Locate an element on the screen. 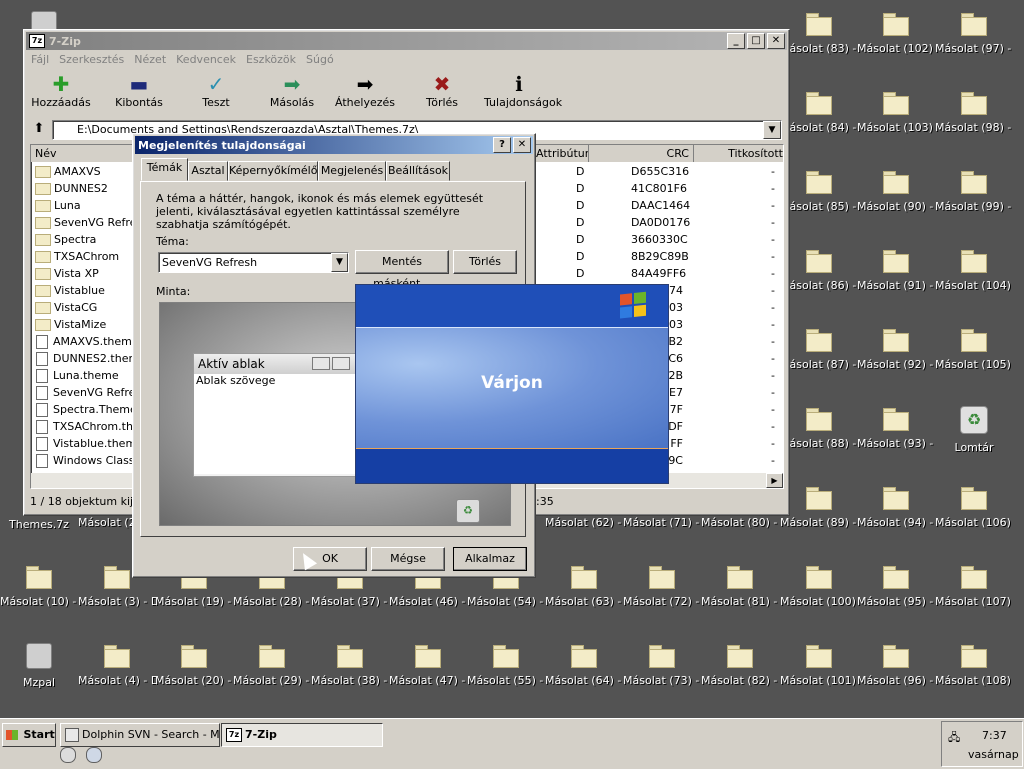 This screenshot has width=1024, height=769. tab-0: Témák is located at coordinates (164, 169).